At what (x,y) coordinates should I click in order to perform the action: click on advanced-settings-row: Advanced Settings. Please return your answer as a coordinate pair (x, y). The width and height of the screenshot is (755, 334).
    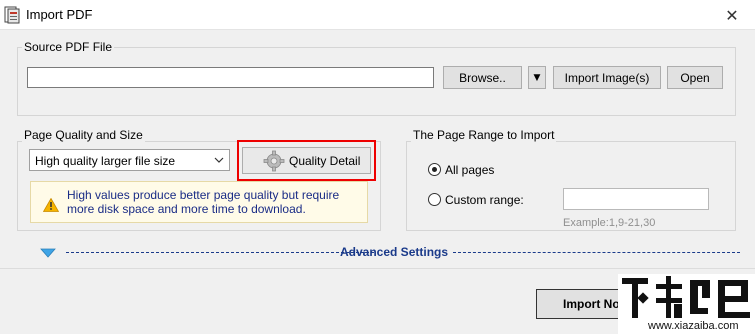
    Looking at the image, I should click on (390, 252).